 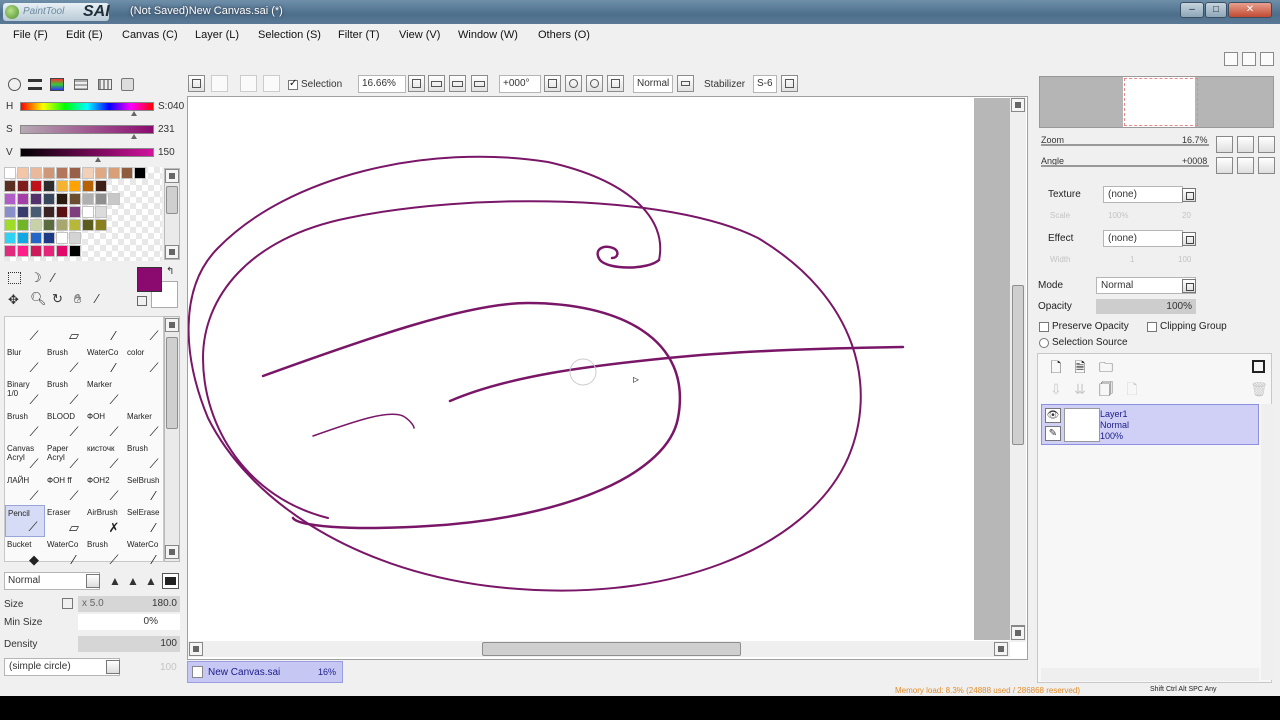 What do you see at coordinates (653, 84) in the screenshot?
I see `blend-mode-field: Normal` at bounding box center [653, 84].